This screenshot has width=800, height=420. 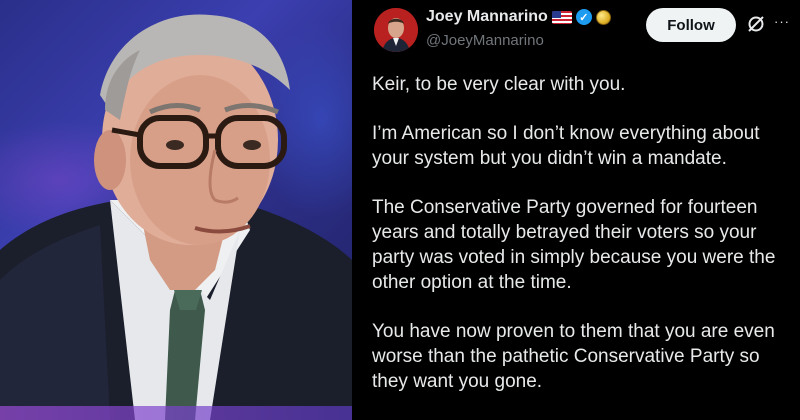 I want to click on broadcast-bar, so click(x=176, y=413).